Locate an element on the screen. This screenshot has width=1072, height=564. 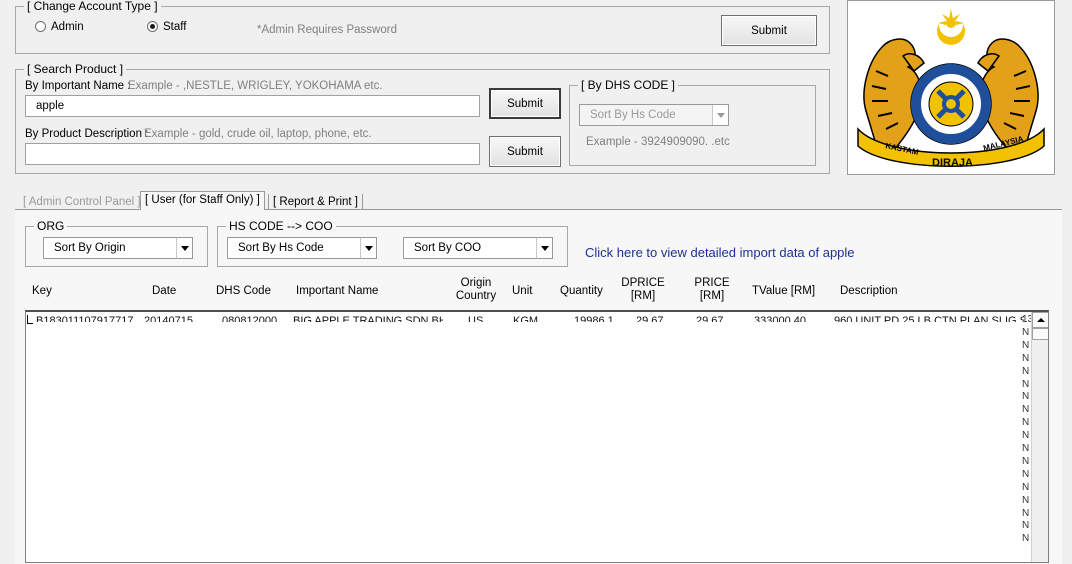
product-description-submit-button: Submit is located at coordinates (525, 151).